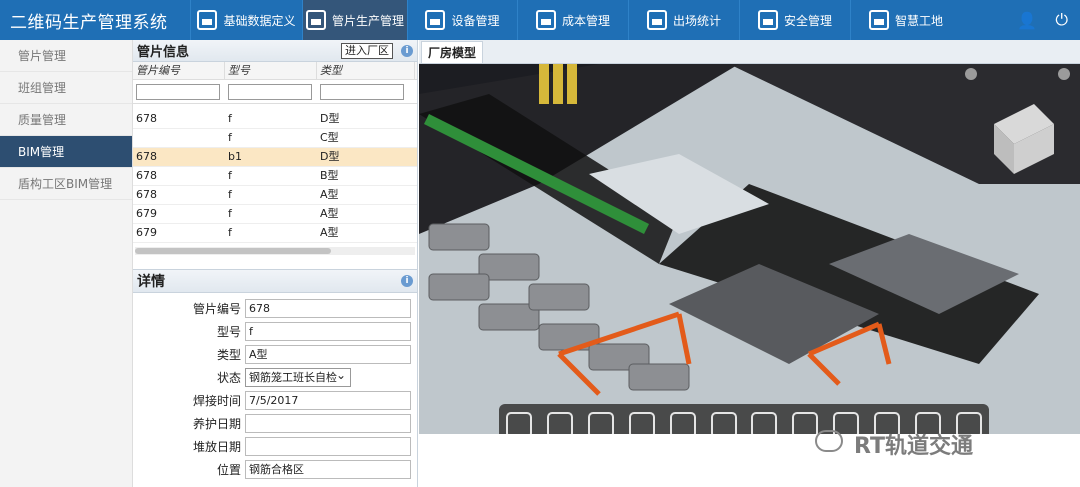 The height and width of the screenshot is (487, 1080). I want to click on table-row: 678 f D型, so click(275, 119).